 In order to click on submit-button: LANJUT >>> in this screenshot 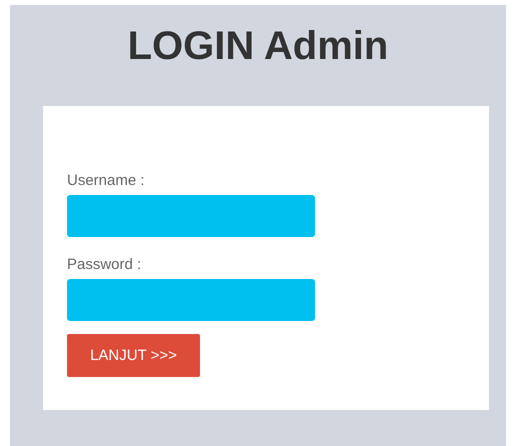, I will do `click(133, 355)`.